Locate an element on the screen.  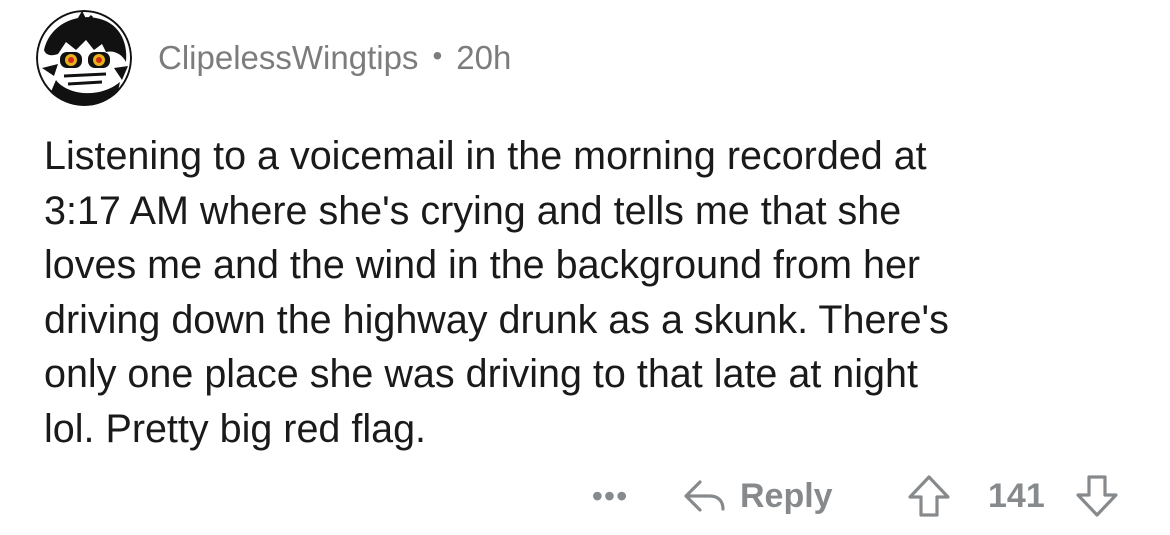
reply-button: Reply is located at coordinates (757, 496).